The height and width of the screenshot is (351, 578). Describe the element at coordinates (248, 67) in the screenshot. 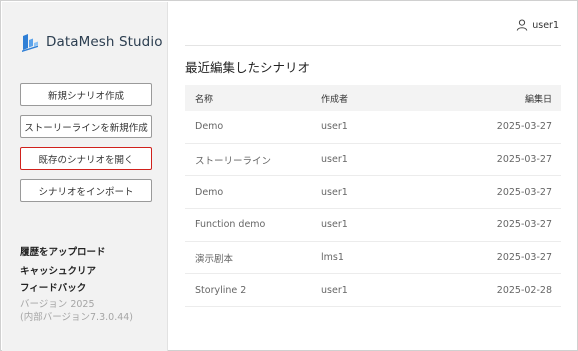

I see `page-title: 最近編集したシナリオ` at that location.